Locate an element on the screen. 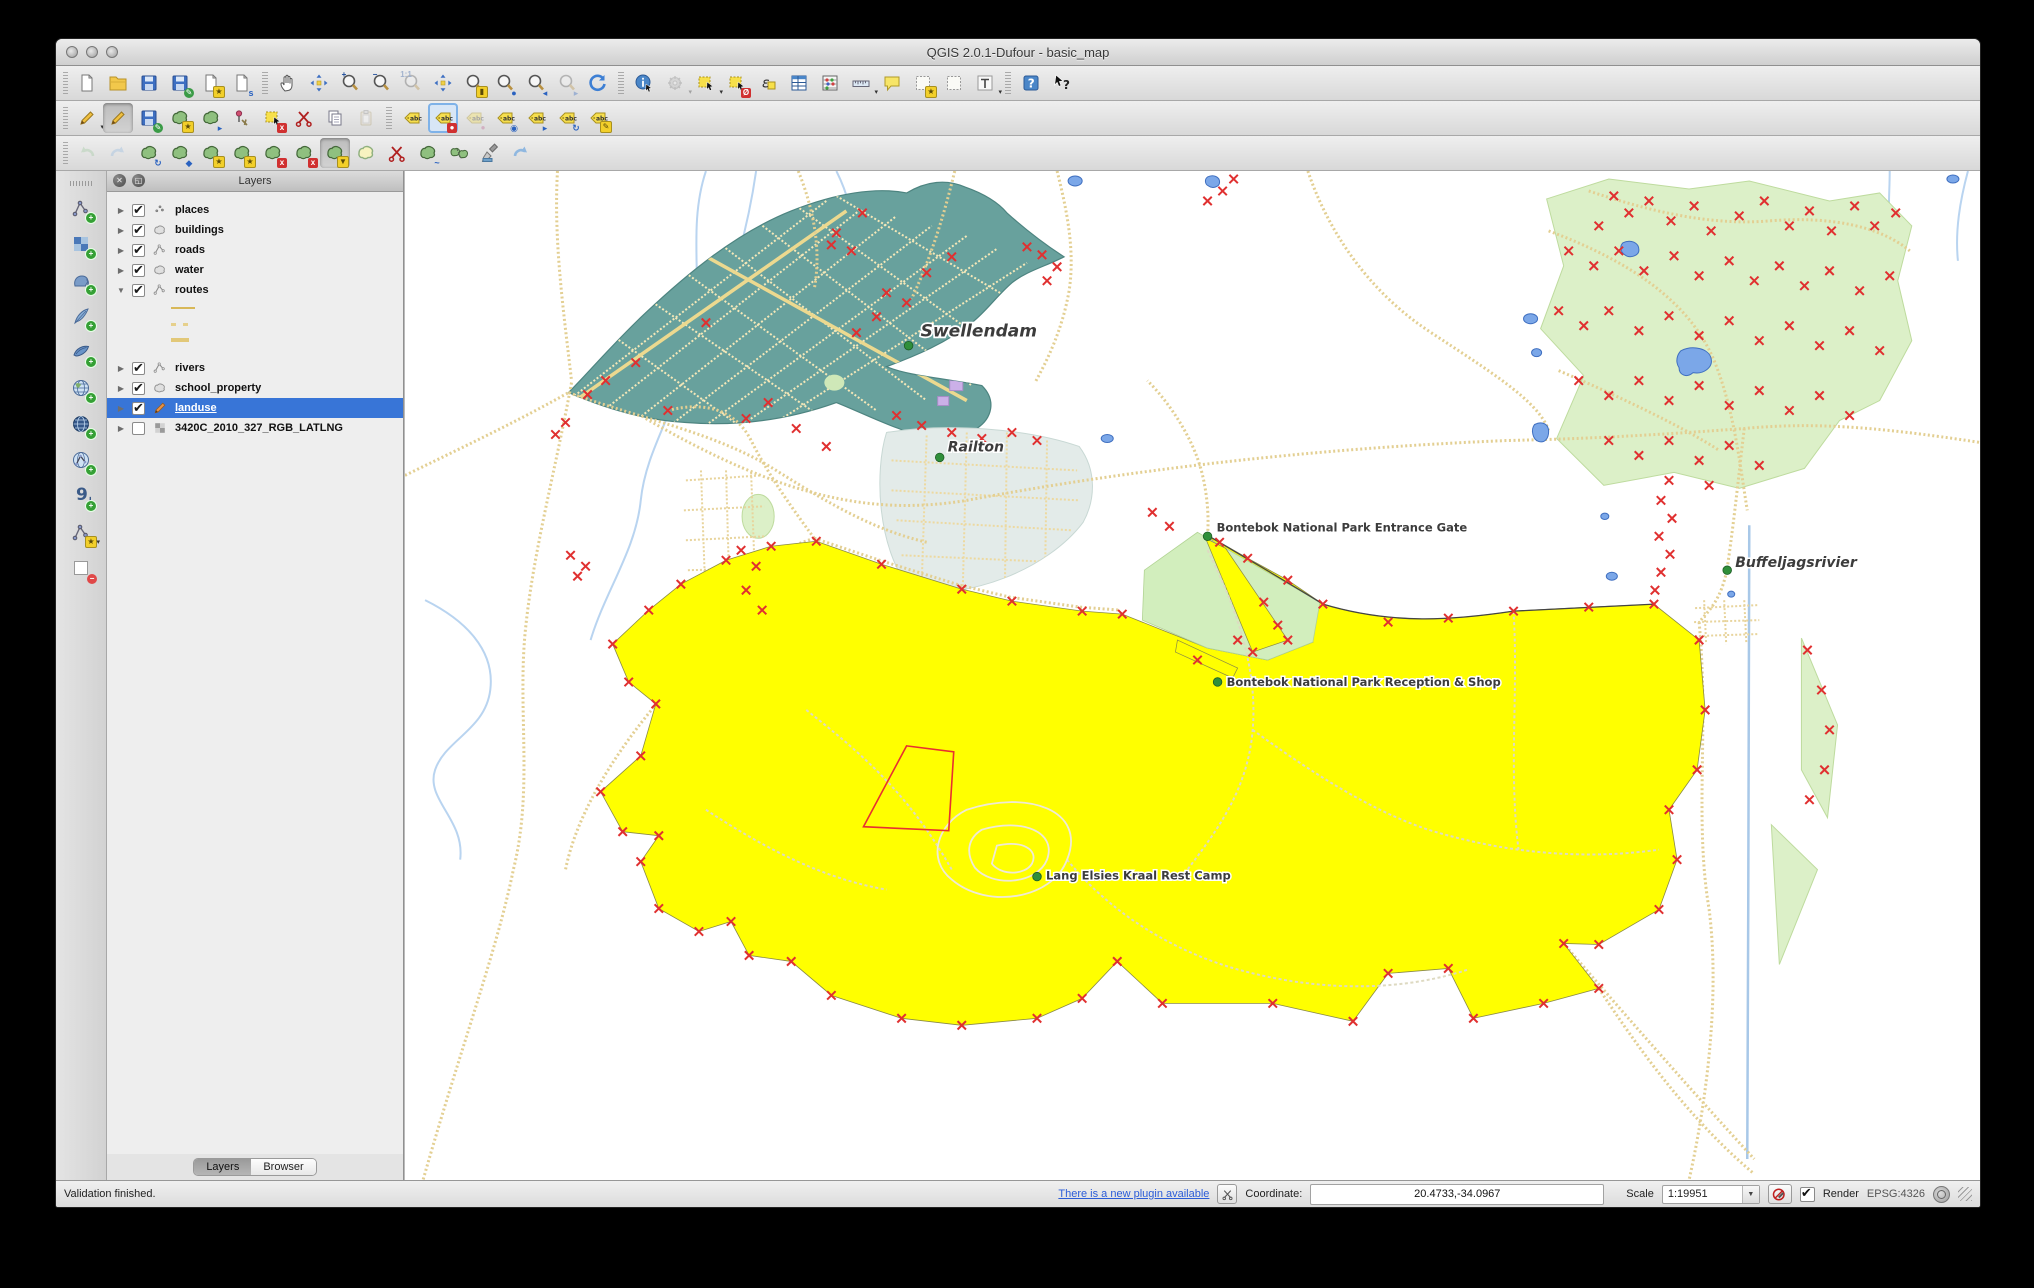 This screenshot has width=2034, height=1288. deselect-features-button: Ø is located at coordinates (737, 83).